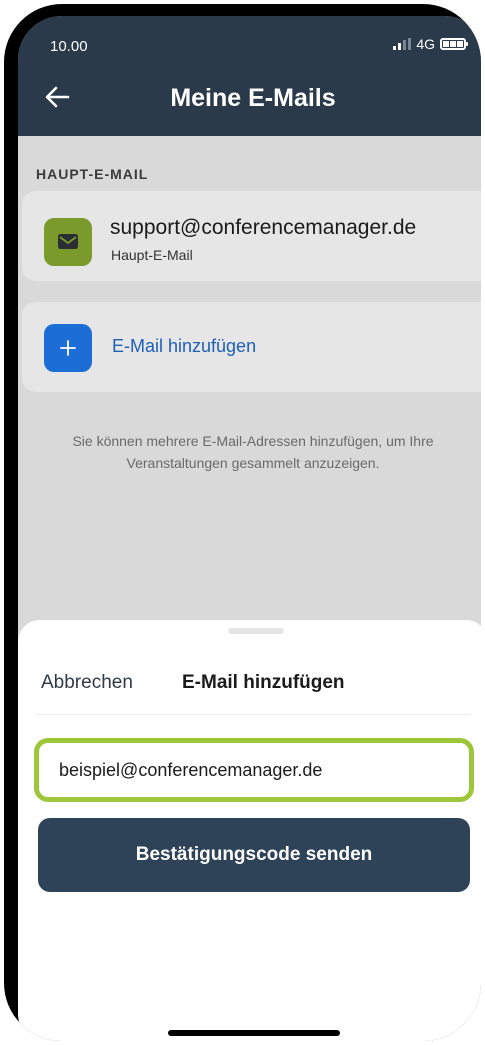  Describe the element at coordinates (253, 98) in the screenshot. I see `page-title: Meine E-Mails` at that location.